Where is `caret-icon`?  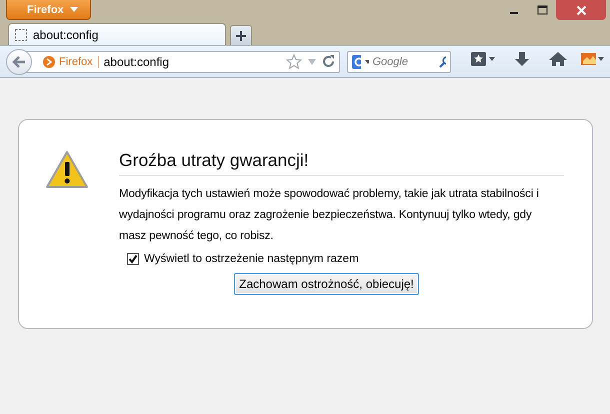
caret-icon is located at coordinates (74, 9).